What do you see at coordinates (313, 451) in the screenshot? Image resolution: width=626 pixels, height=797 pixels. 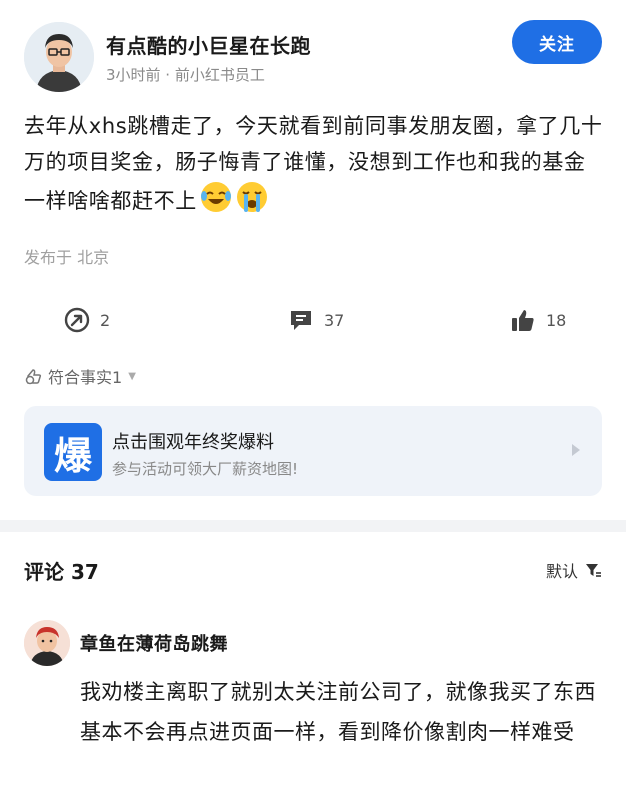 I see `promo-card: 爆 点击围观年终奖爆料 参与活动可领大厂薪资地图!` at bounding box center [313, 451].